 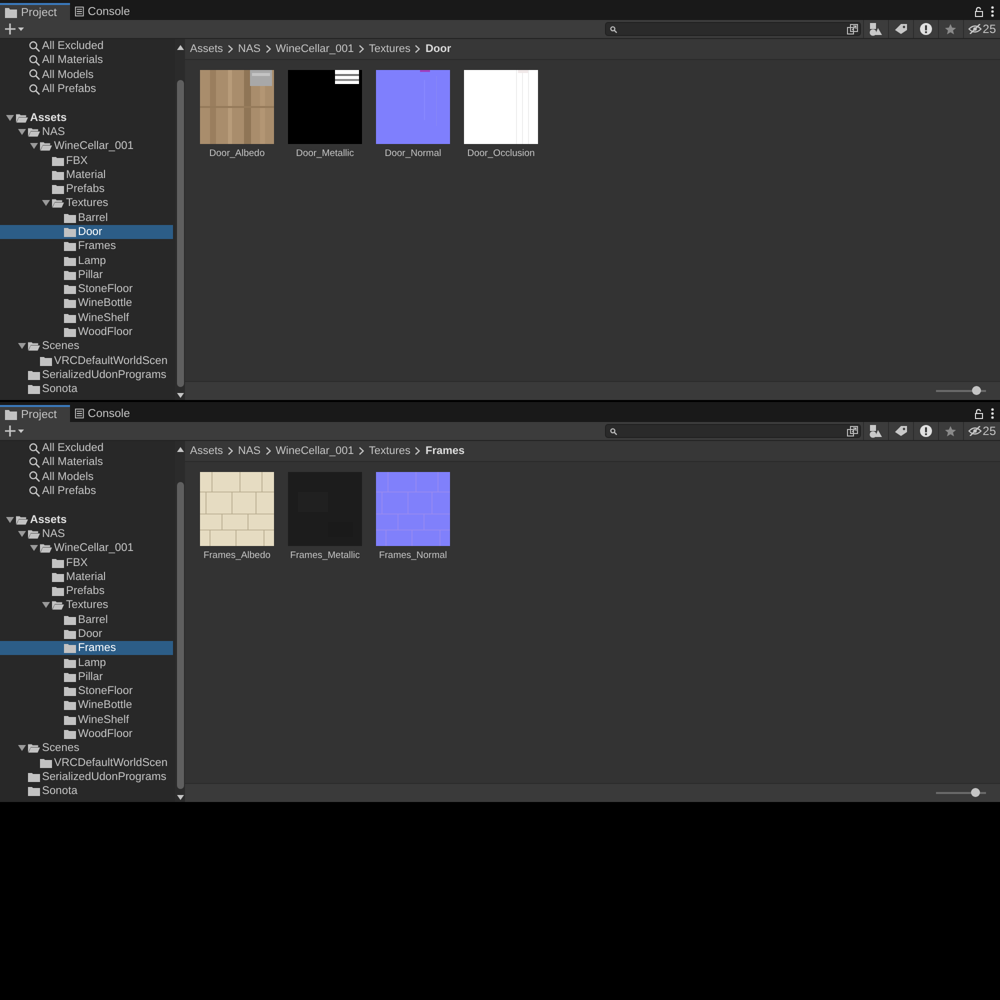 What do you see at coordinates (35, 11) in the screenshot?
I see `tab: Project` at bounding box center [35, 11].